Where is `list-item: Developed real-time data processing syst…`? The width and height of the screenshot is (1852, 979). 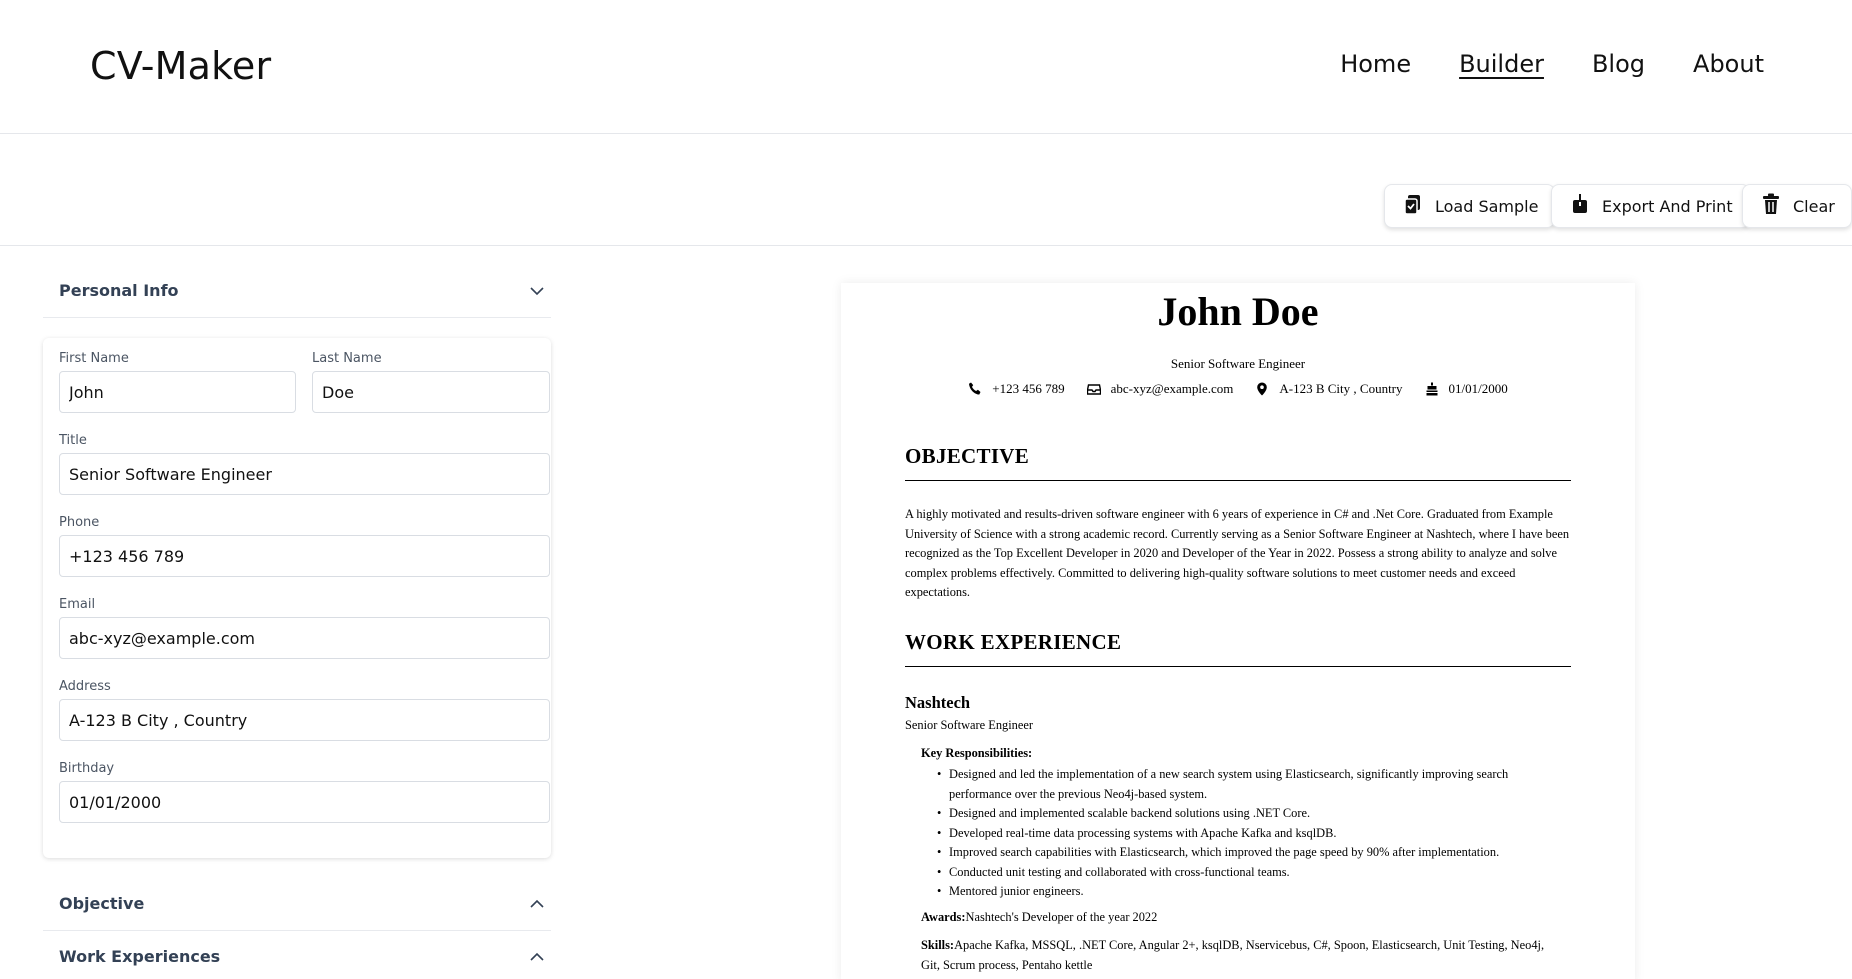
list-item: Developed real-time data processing syst… is located at coordinates (1247, 834).